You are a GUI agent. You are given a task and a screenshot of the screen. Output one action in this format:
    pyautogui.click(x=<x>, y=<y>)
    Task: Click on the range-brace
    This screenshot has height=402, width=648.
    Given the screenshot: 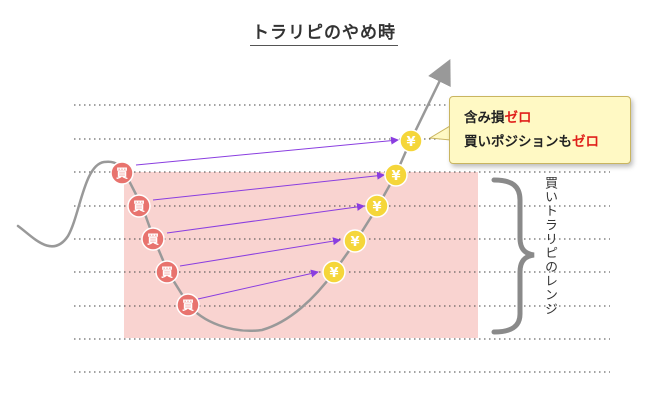 What is the action you would take?
    pyautogui.click(x=513, y=256)
    